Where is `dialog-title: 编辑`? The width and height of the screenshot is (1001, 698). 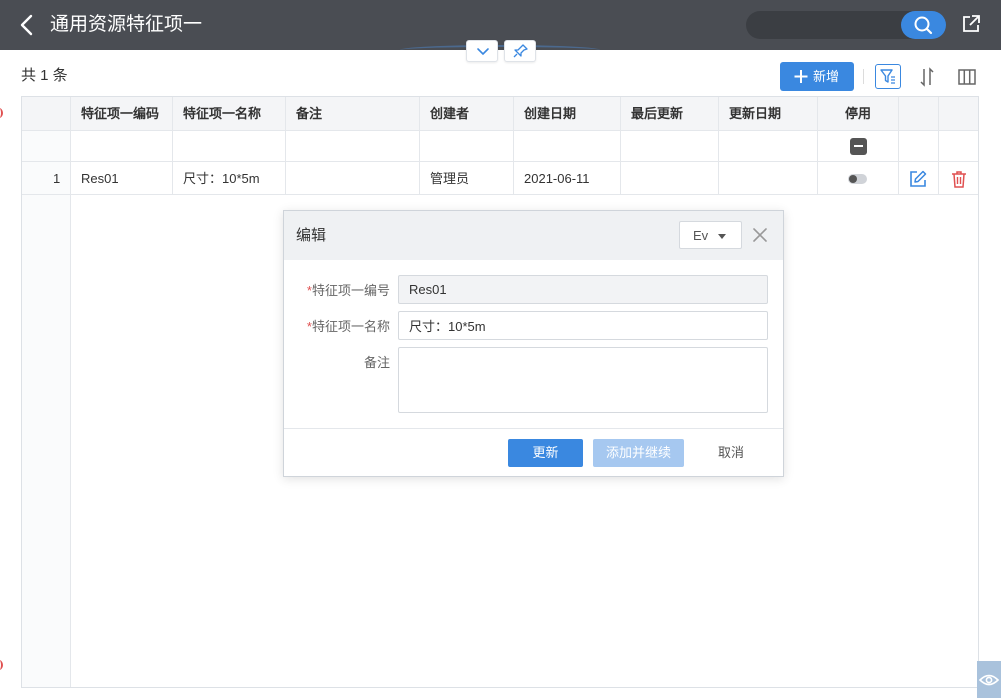
dialog-title: 编辑 is located at coordinates (311, 235).